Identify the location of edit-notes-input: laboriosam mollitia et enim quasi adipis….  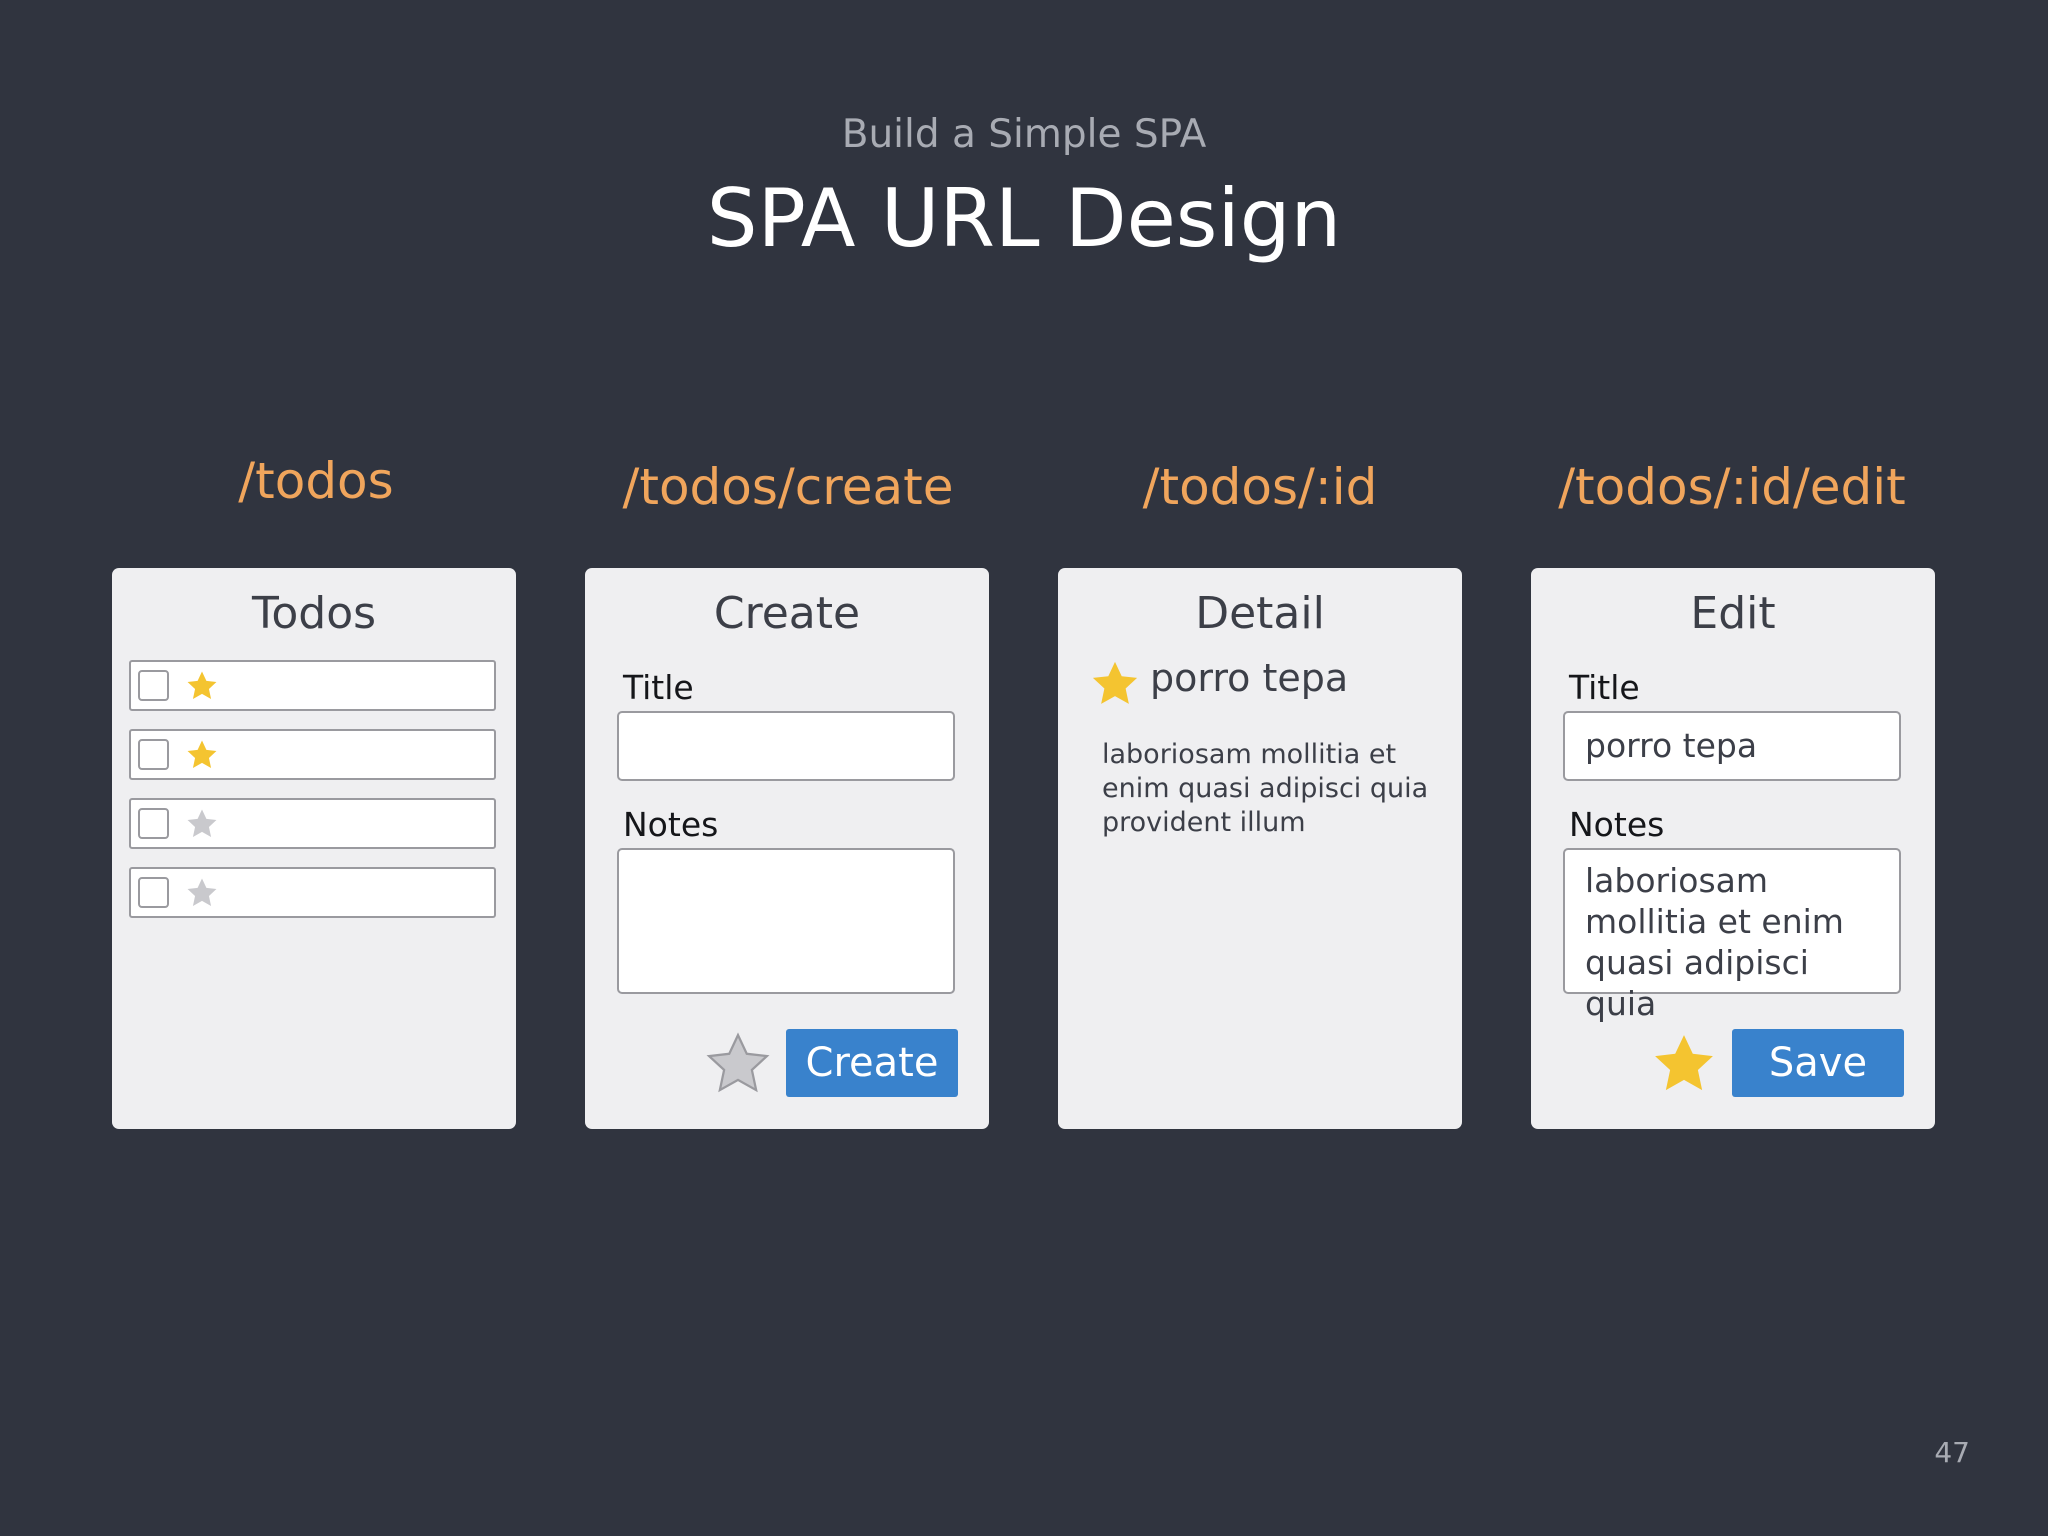
(1732, 935).